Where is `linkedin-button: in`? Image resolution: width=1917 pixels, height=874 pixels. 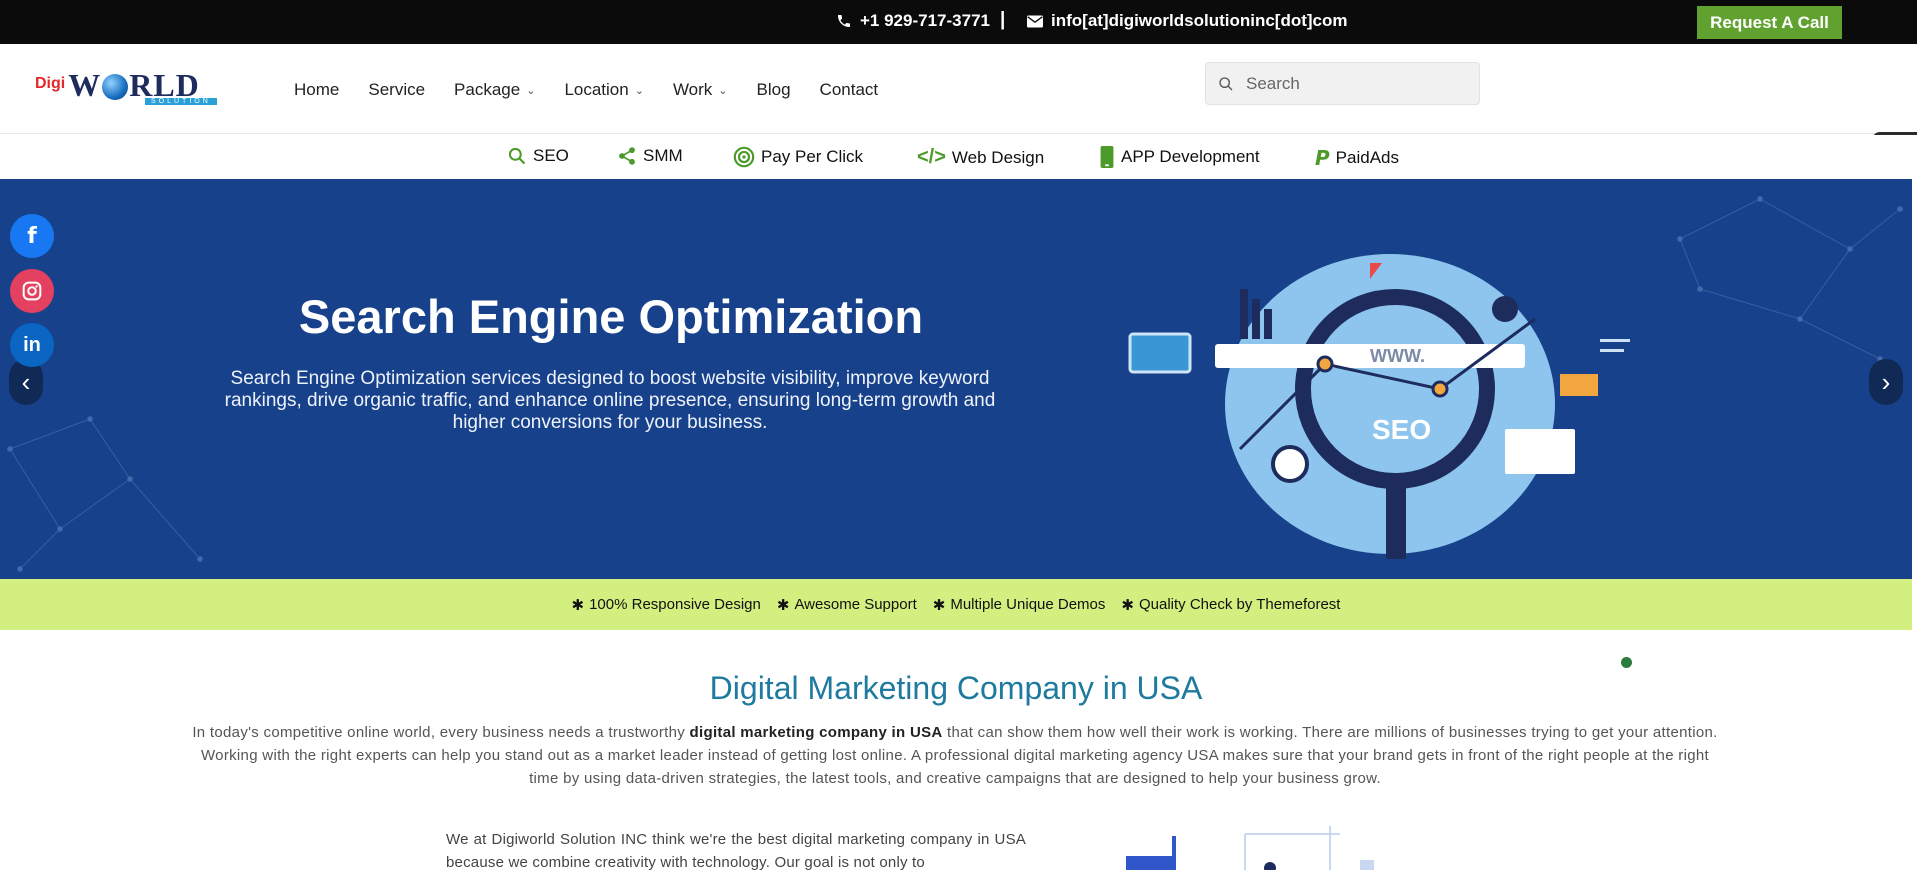
linkedin-button: in is located at coordinates (32, 345).